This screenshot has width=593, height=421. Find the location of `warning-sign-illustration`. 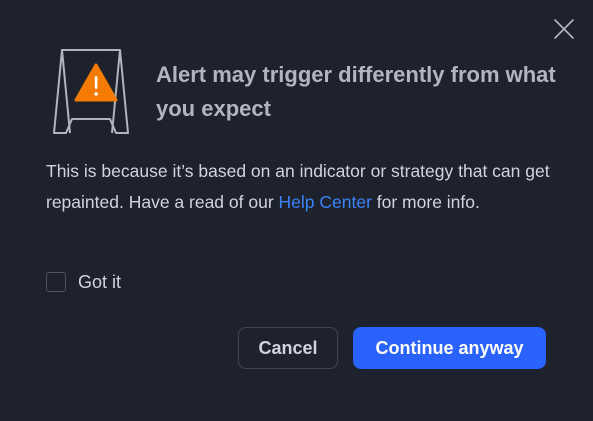

warning-sign-illustration is located at coordinates (90, 92).